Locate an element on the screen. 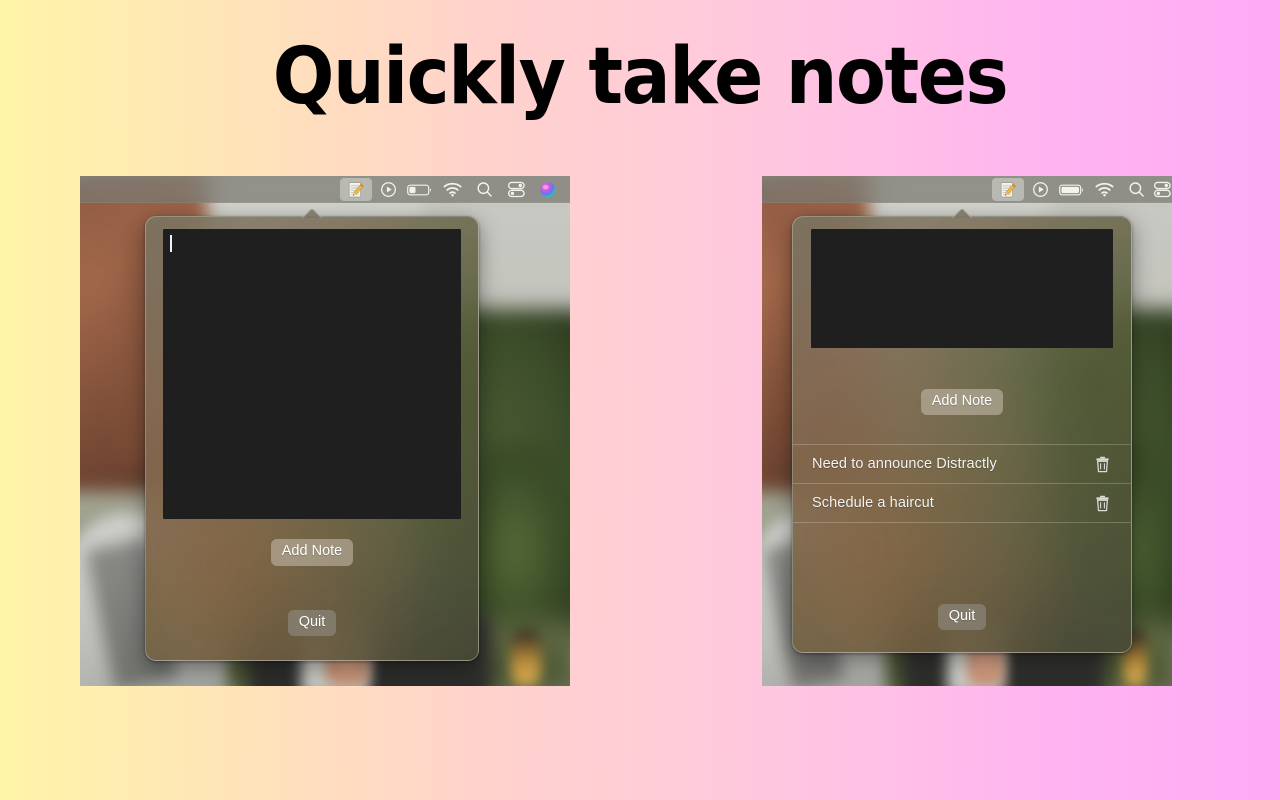  siri-icon is located at coordinates (548, 190).